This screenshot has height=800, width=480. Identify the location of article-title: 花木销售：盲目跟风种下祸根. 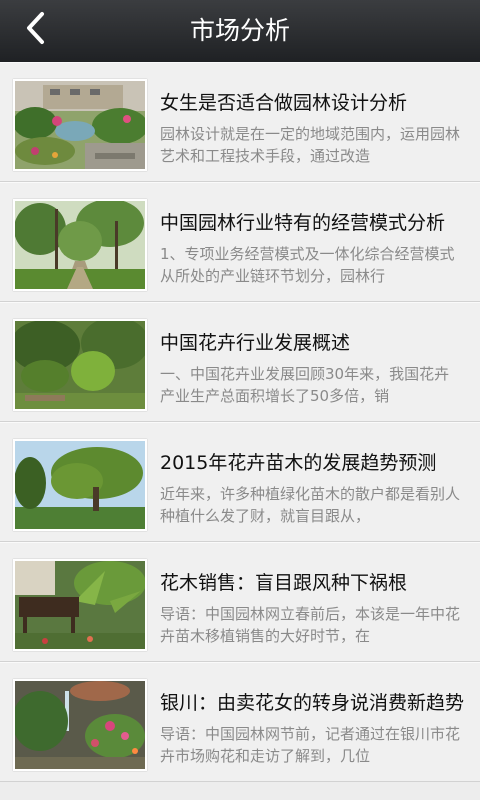
(284, 583).